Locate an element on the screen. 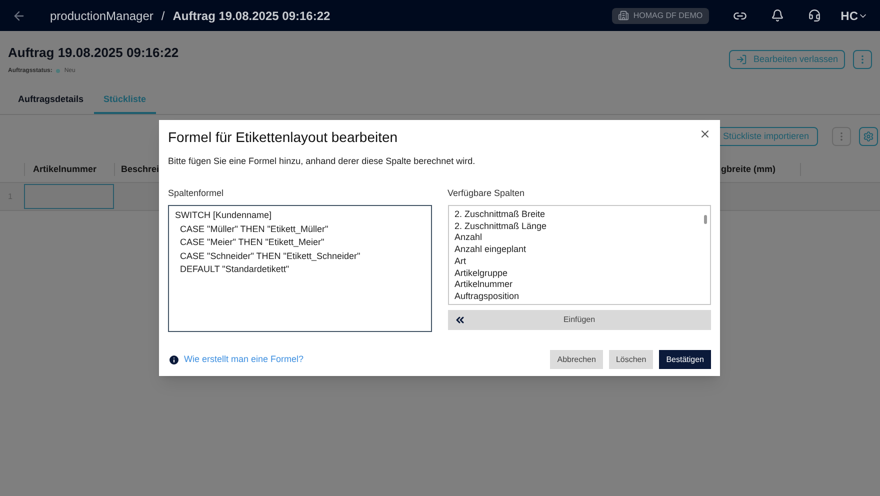  headset-icon is located at coordinates (814, 15).